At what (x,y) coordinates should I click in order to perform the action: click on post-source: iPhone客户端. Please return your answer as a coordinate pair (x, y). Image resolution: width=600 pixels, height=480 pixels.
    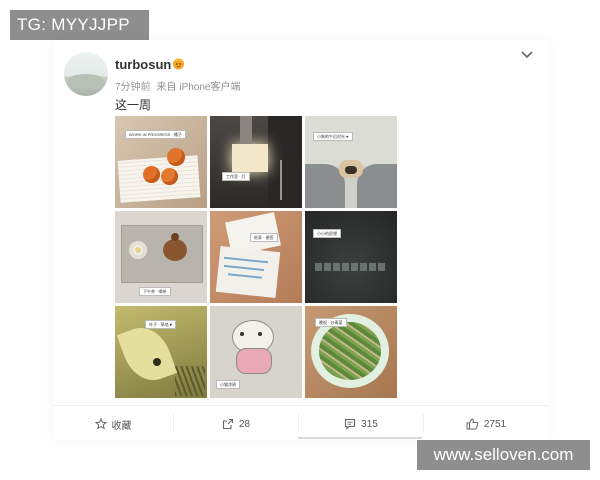
    Looking at the image, I should click on (209, 87).